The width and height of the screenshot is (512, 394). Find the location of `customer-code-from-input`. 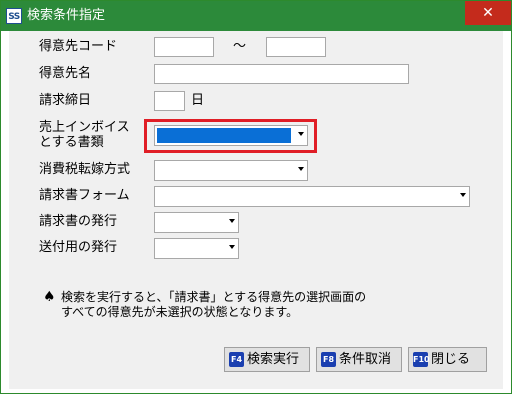

customer-code-from-input is located at coordinates (184, 47).